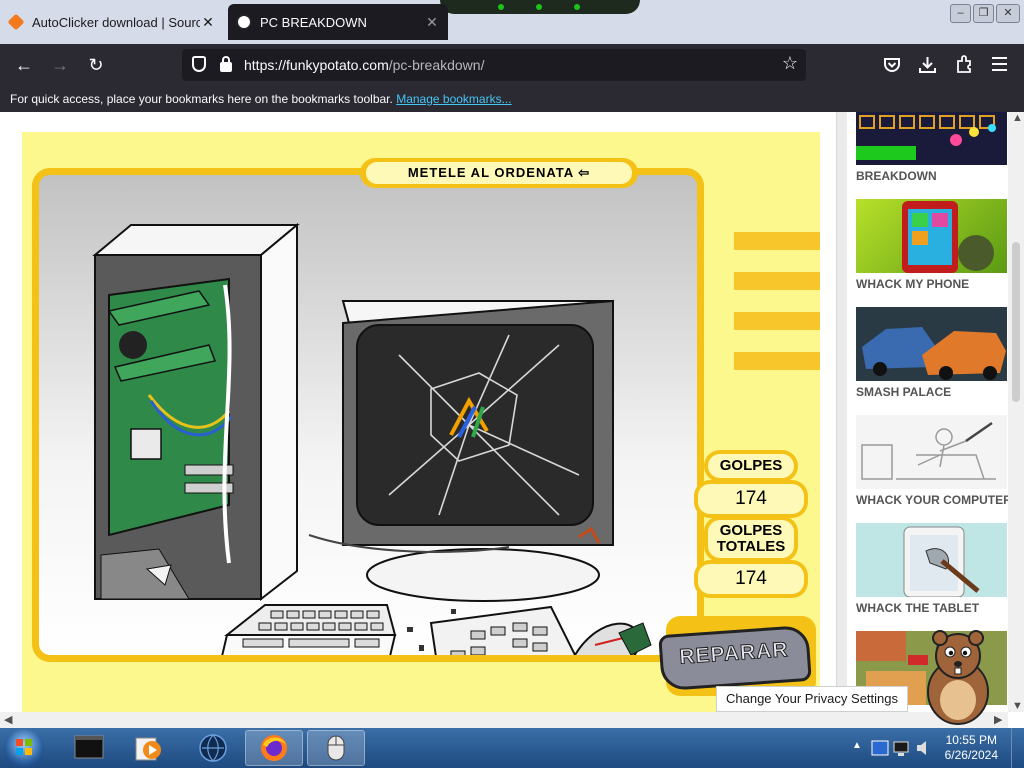 The width and height of the screenshot is (1024, 772). I want to click on tab-pc-breakdown: PC BREAKDOWN ✕, so click(338, 22).